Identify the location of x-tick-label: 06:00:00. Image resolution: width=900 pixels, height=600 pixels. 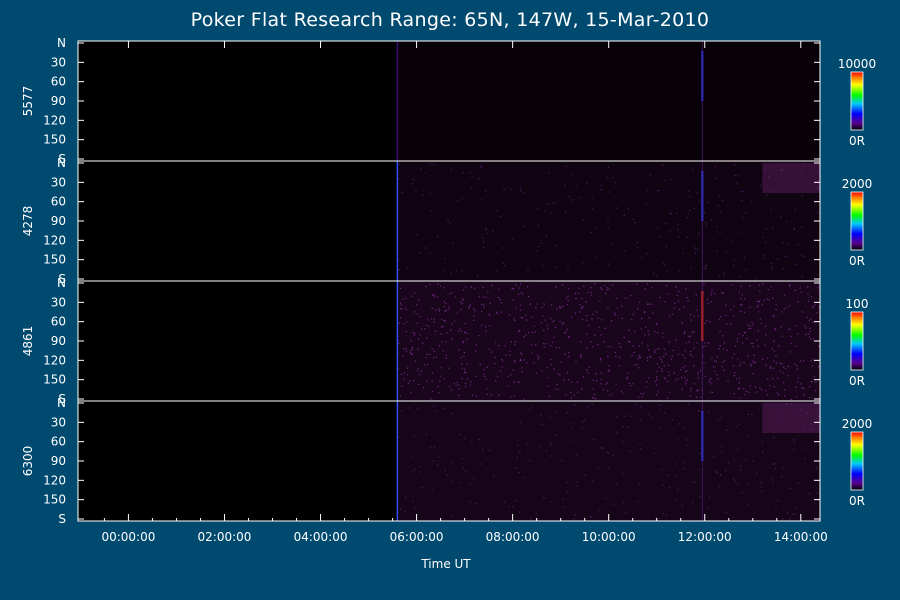
(417, 537).